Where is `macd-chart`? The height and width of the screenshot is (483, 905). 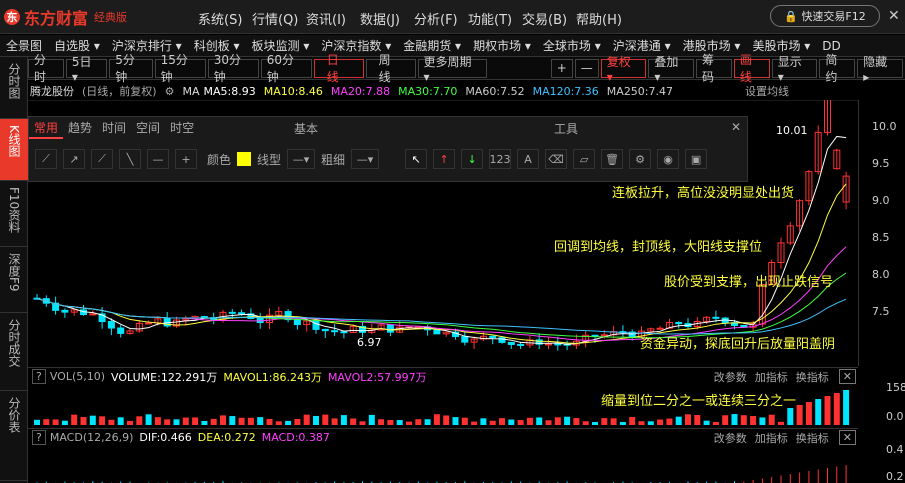
macd-chart is located at coordinates (443, 464).